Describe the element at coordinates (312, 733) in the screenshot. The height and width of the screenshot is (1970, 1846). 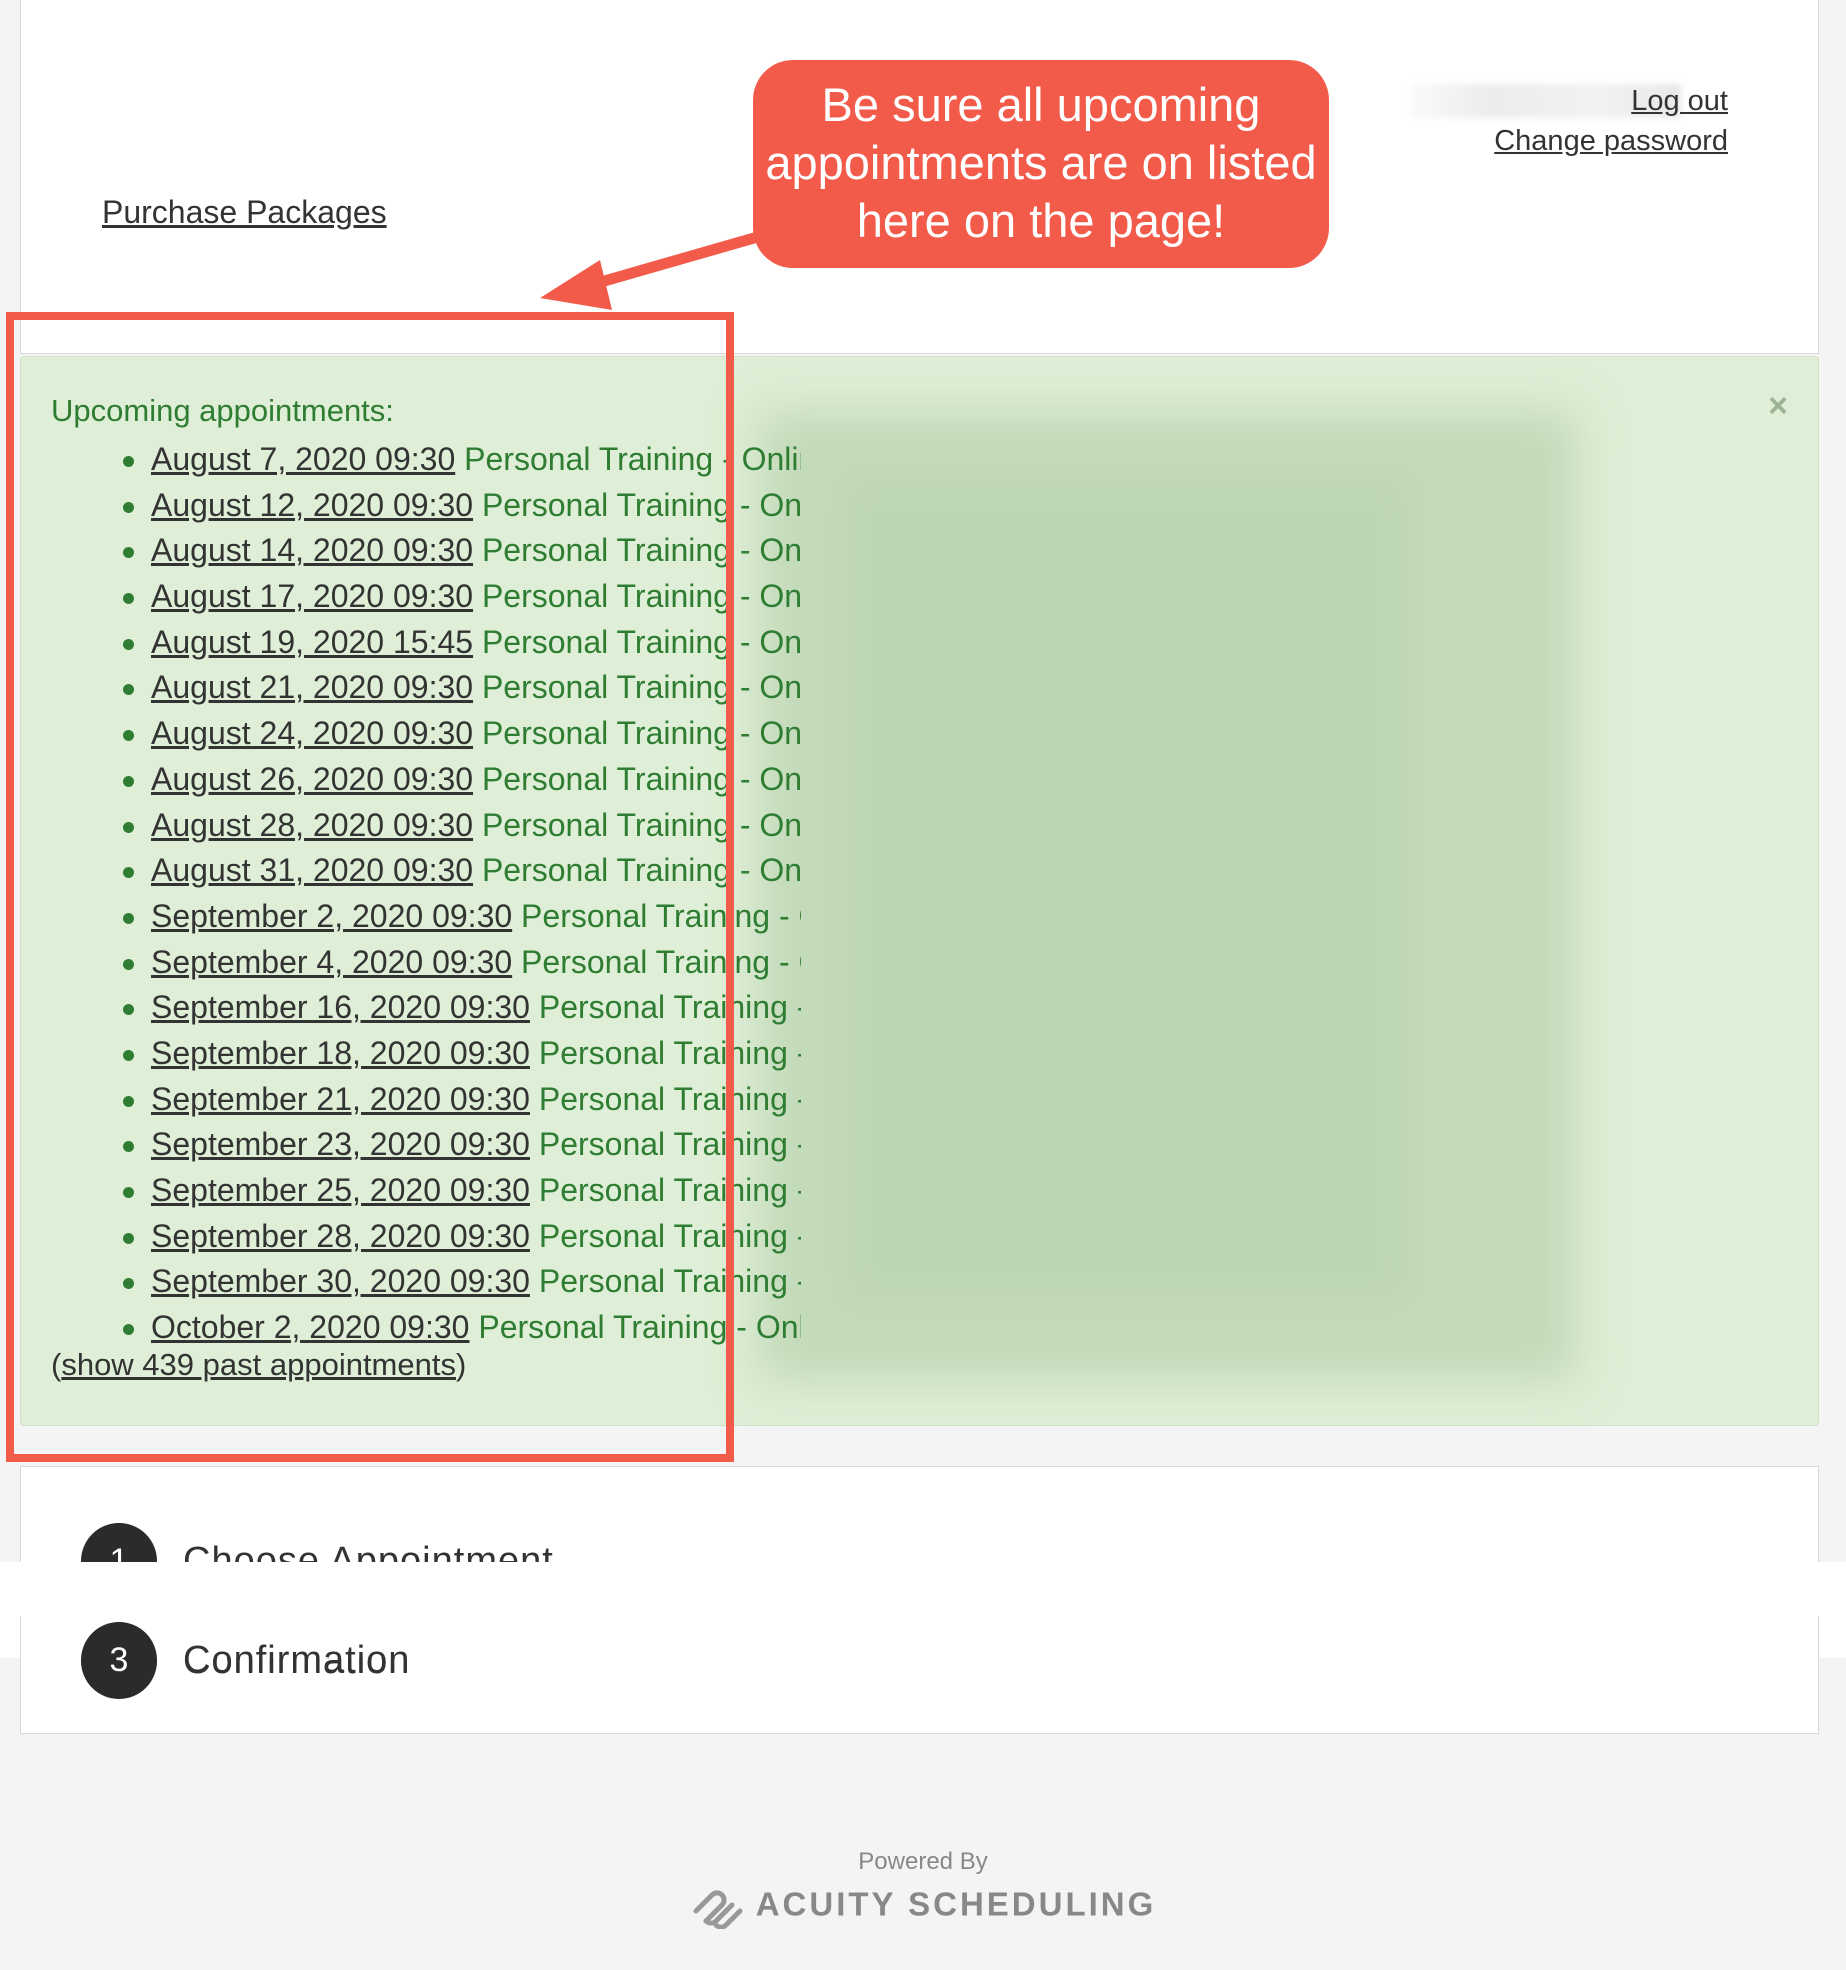
I see `appointment-date-link: August 24, 2020 09:30` at that location.